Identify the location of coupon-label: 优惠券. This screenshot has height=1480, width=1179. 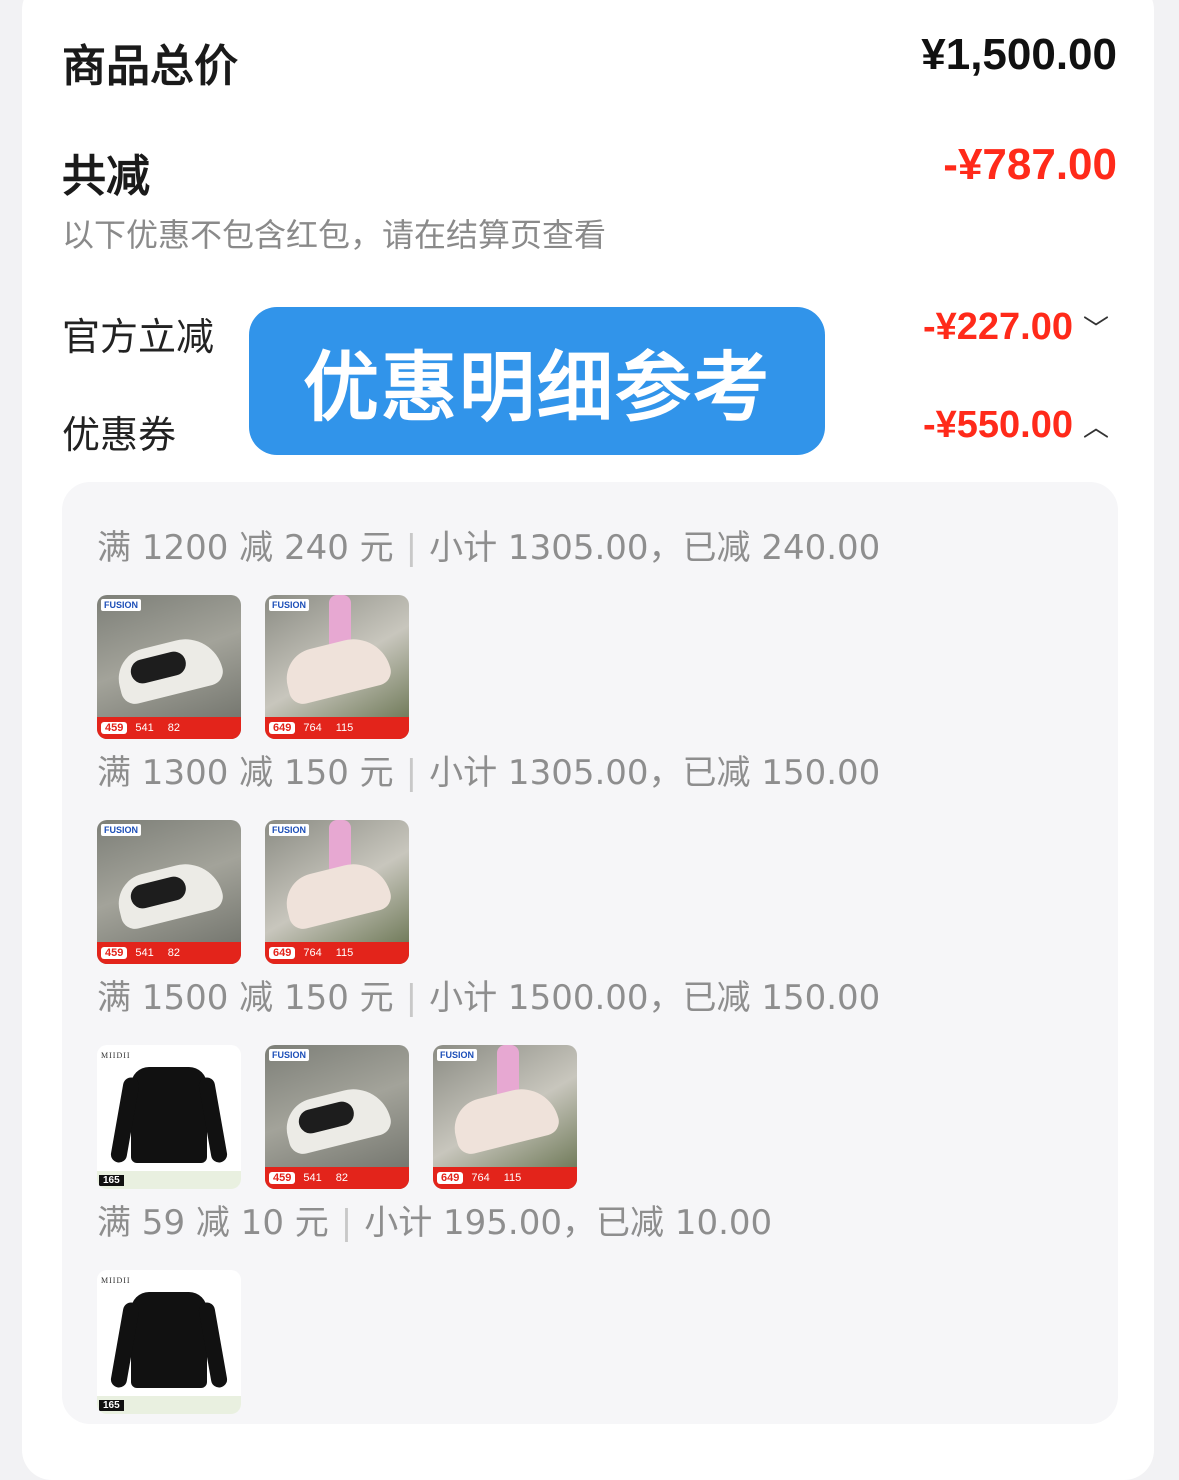
(119, 435).